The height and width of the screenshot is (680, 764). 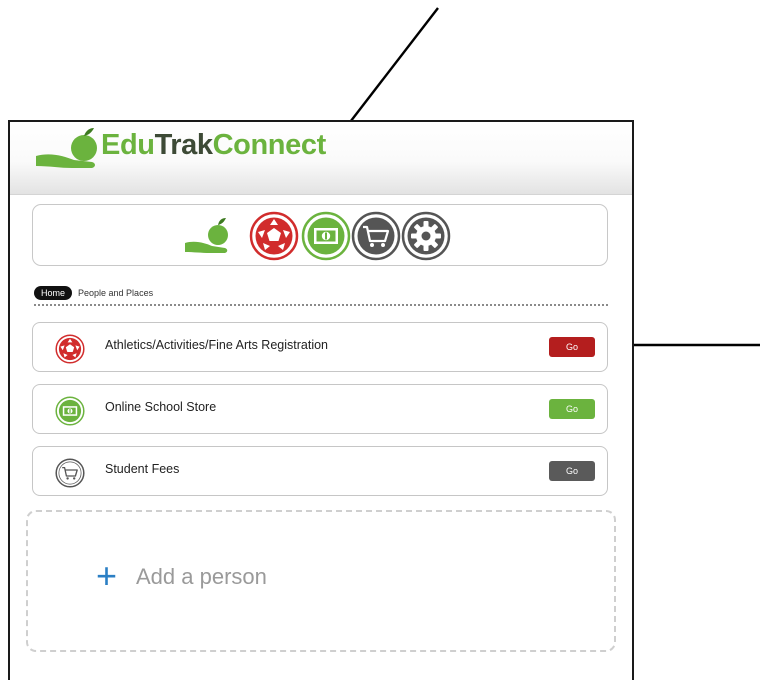 I want to click on gear-icon, so click(x=426, y=236).